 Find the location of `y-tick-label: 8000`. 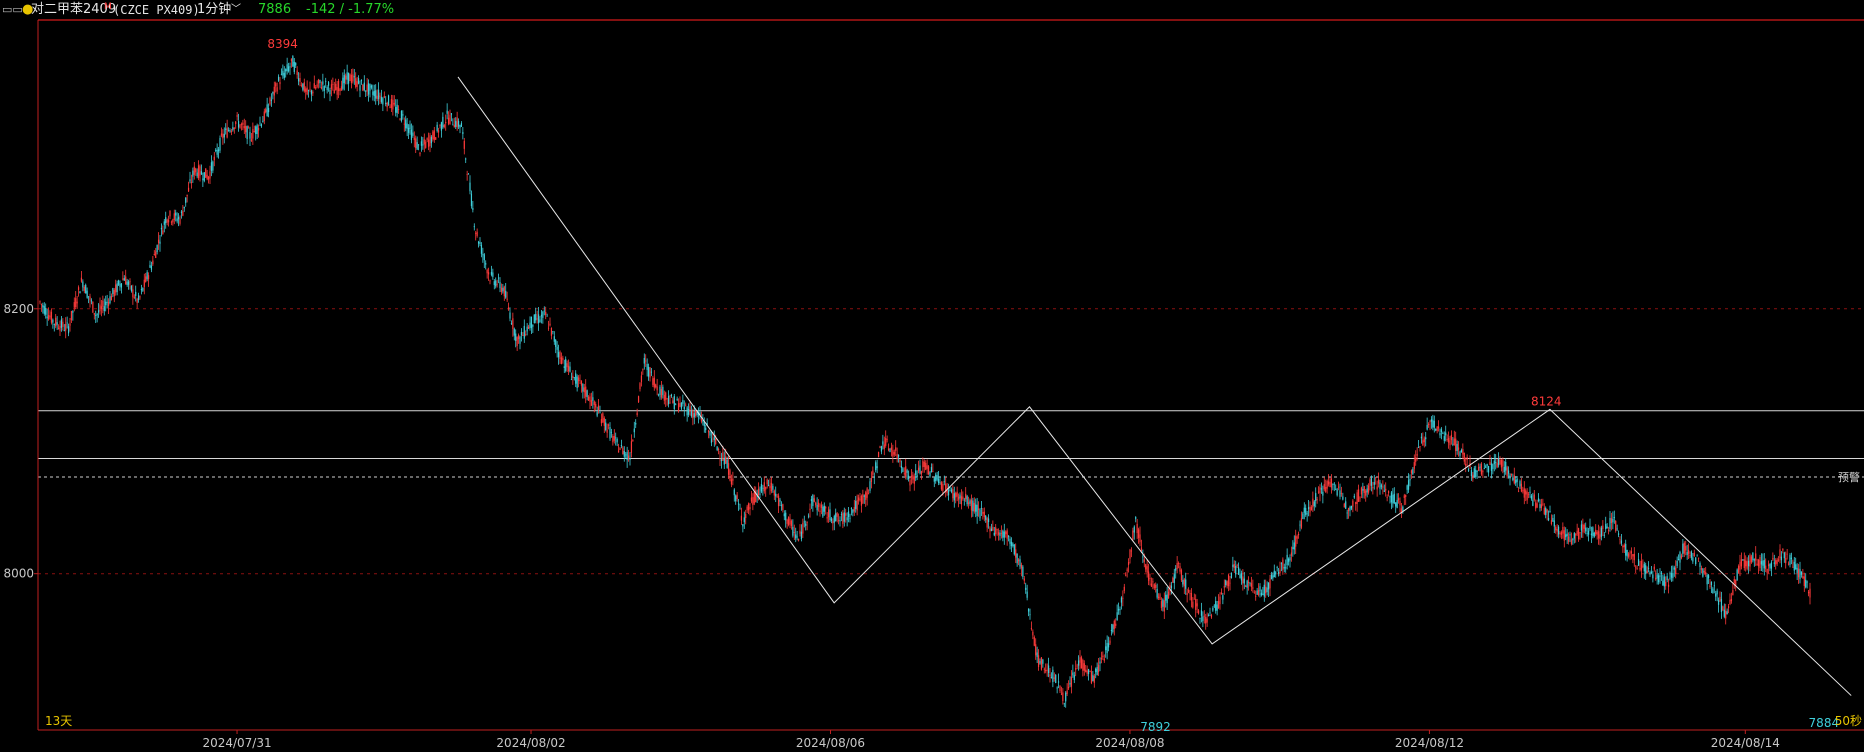

y-tick-label: 8000 is located at coordinates (18, 574).